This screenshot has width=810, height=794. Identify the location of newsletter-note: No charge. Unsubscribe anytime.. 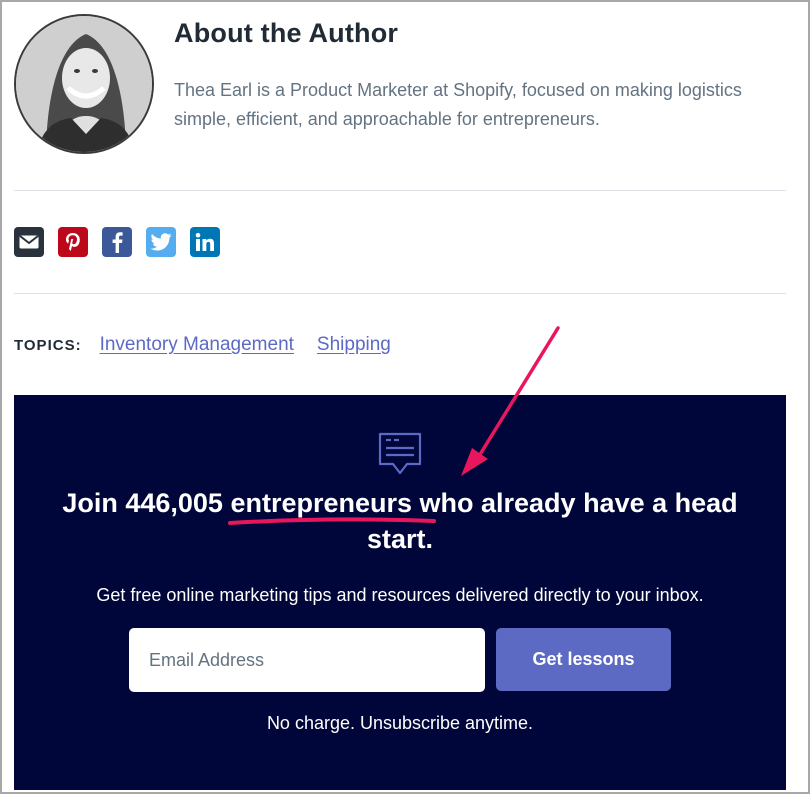
(400, 723).